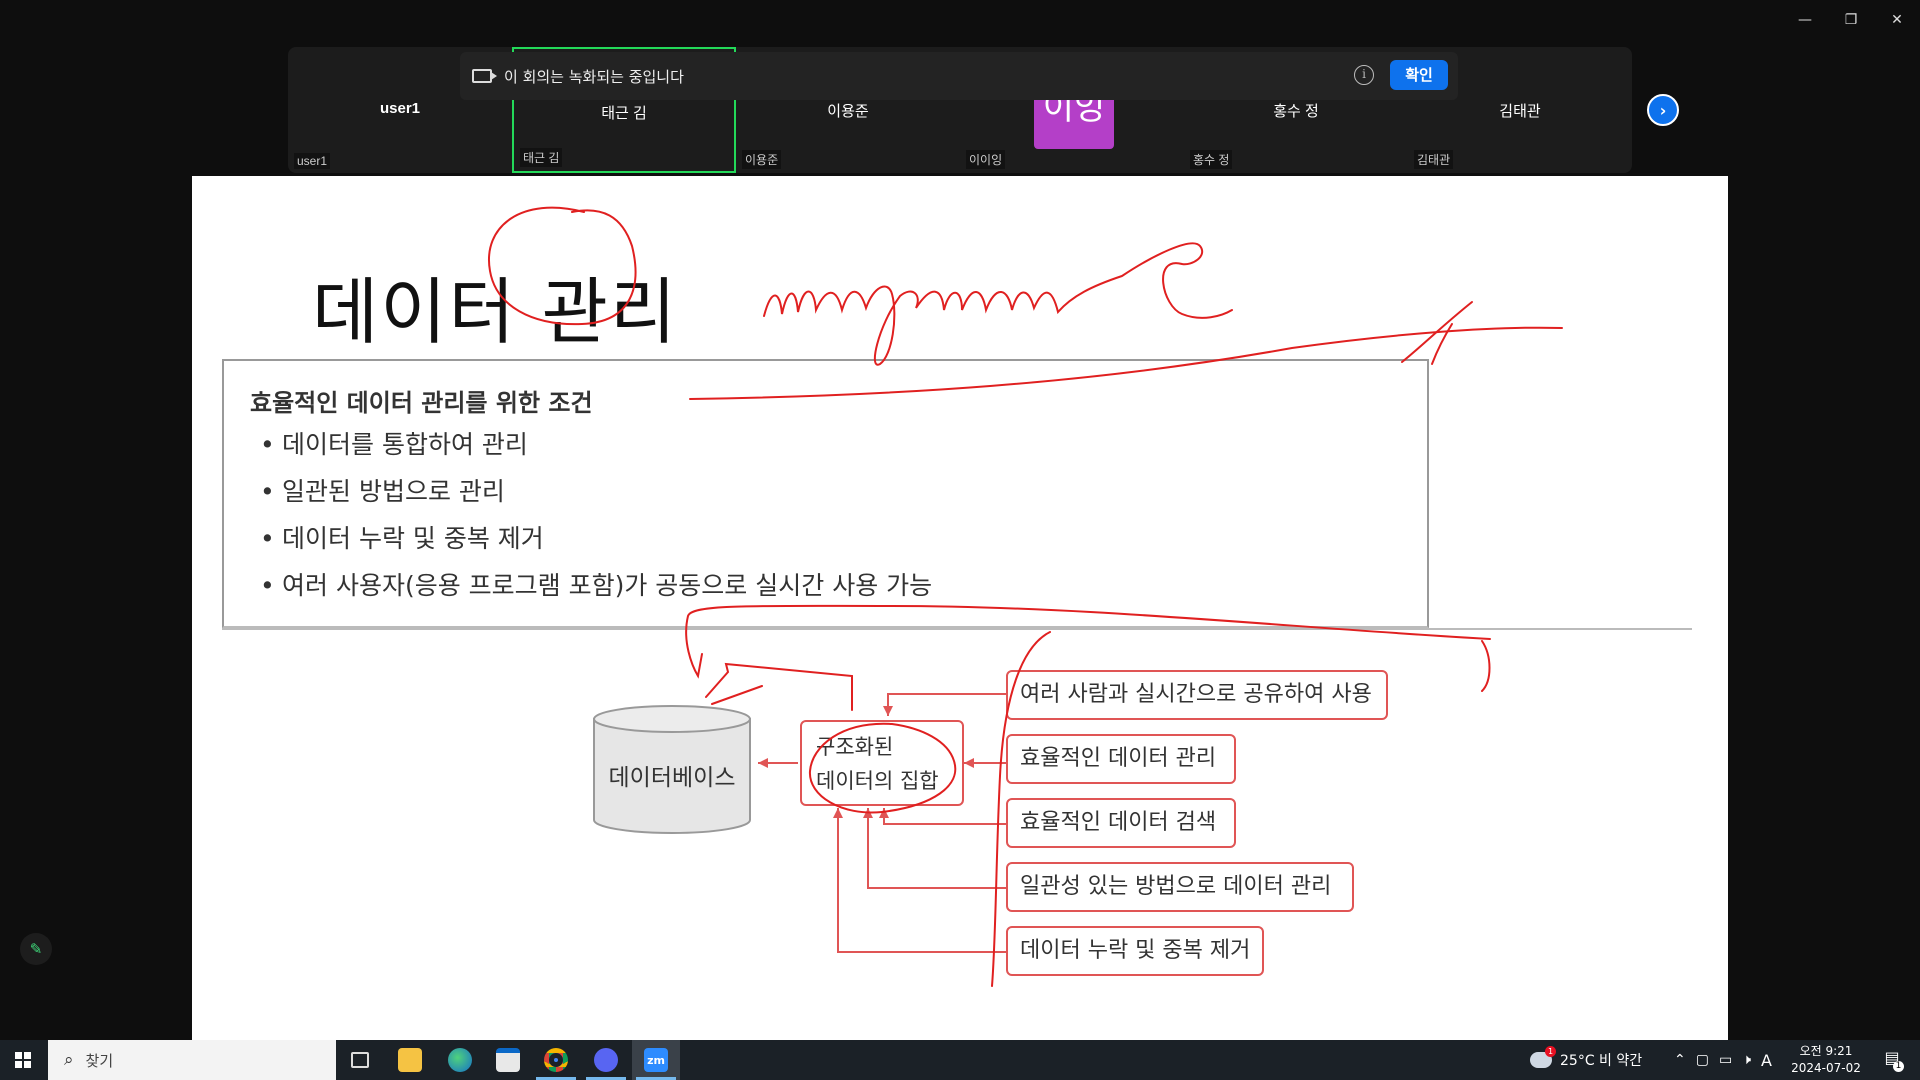  I want to click on edge-button, so click(460, 1060).